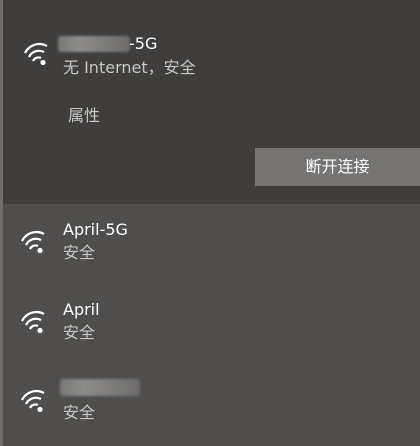 This screenshot has height=446, width=420. I want to click on network-ssid: April, so click(81, 309).